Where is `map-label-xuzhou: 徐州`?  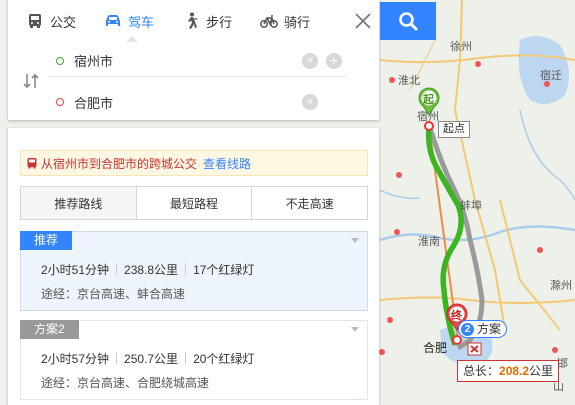 map-label-xuzhou: 徐州 is located at coordinates (461, 47).